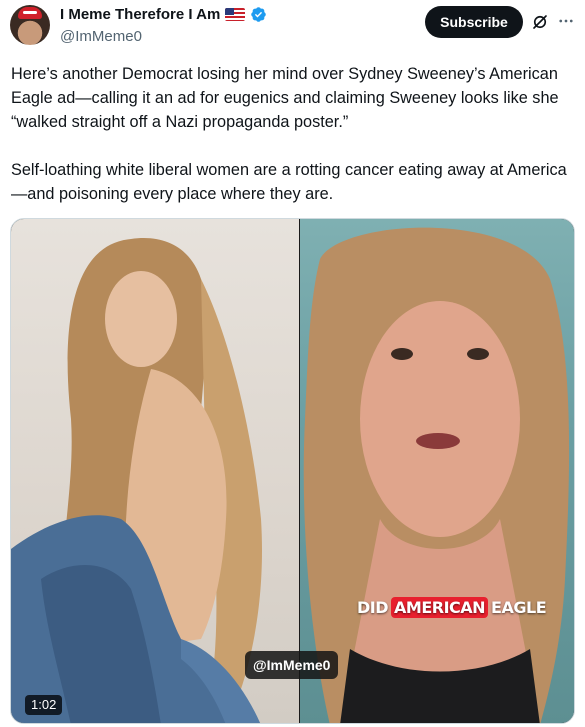 The width and height of the screenshot is (585, 727). What do you see at coordinates (235, 14) in the screenshot?
I see `us-flag-icon` at bounding box center [235, 14].